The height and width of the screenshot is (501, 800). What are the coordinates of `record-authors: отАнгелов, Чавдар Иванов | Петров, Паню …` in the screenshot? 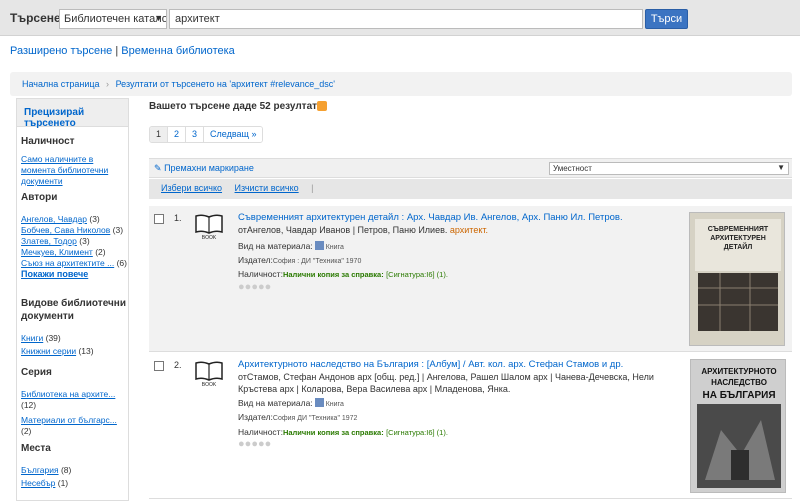 It's located at (463, 230).